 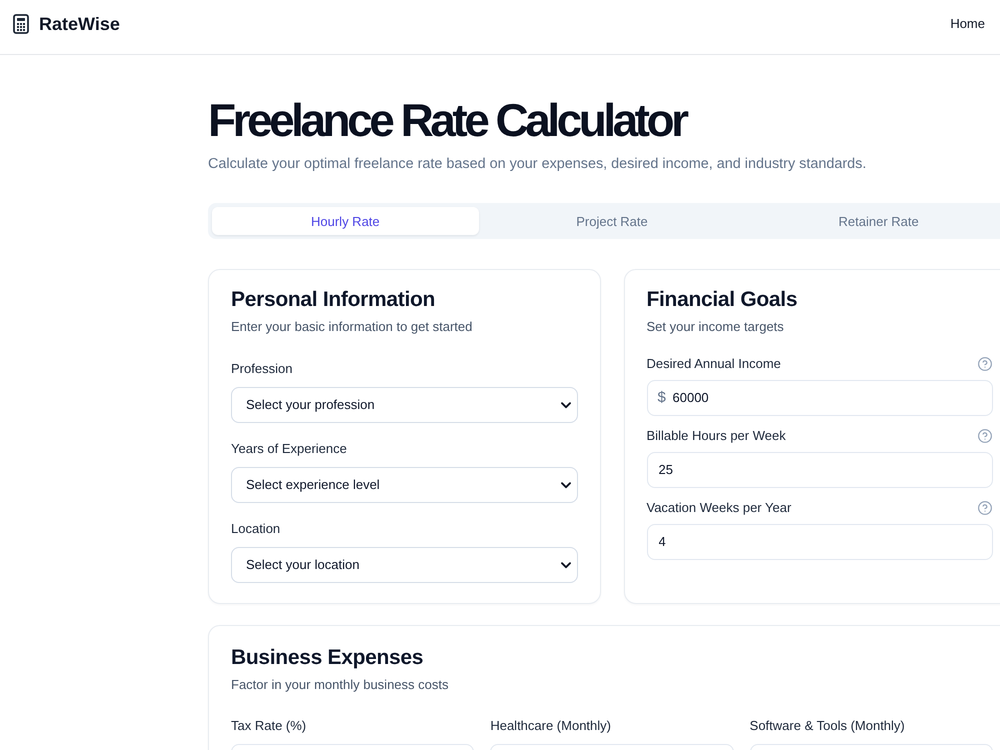 I want to click on currency-symbol: $, so click(x=662, y=397).